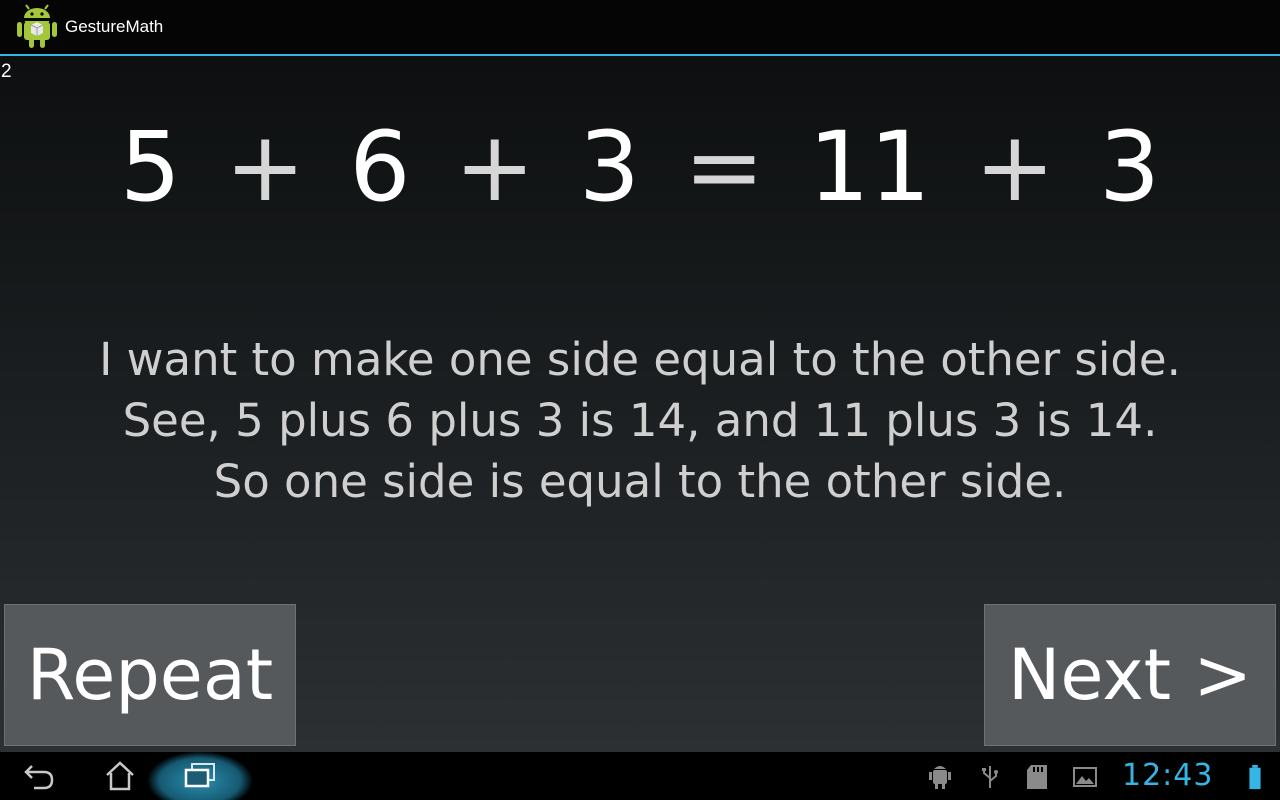  What do you see at coordinates (39, 776) in the screenshot?
I see `back-icon` at bounding box center [39, 776].